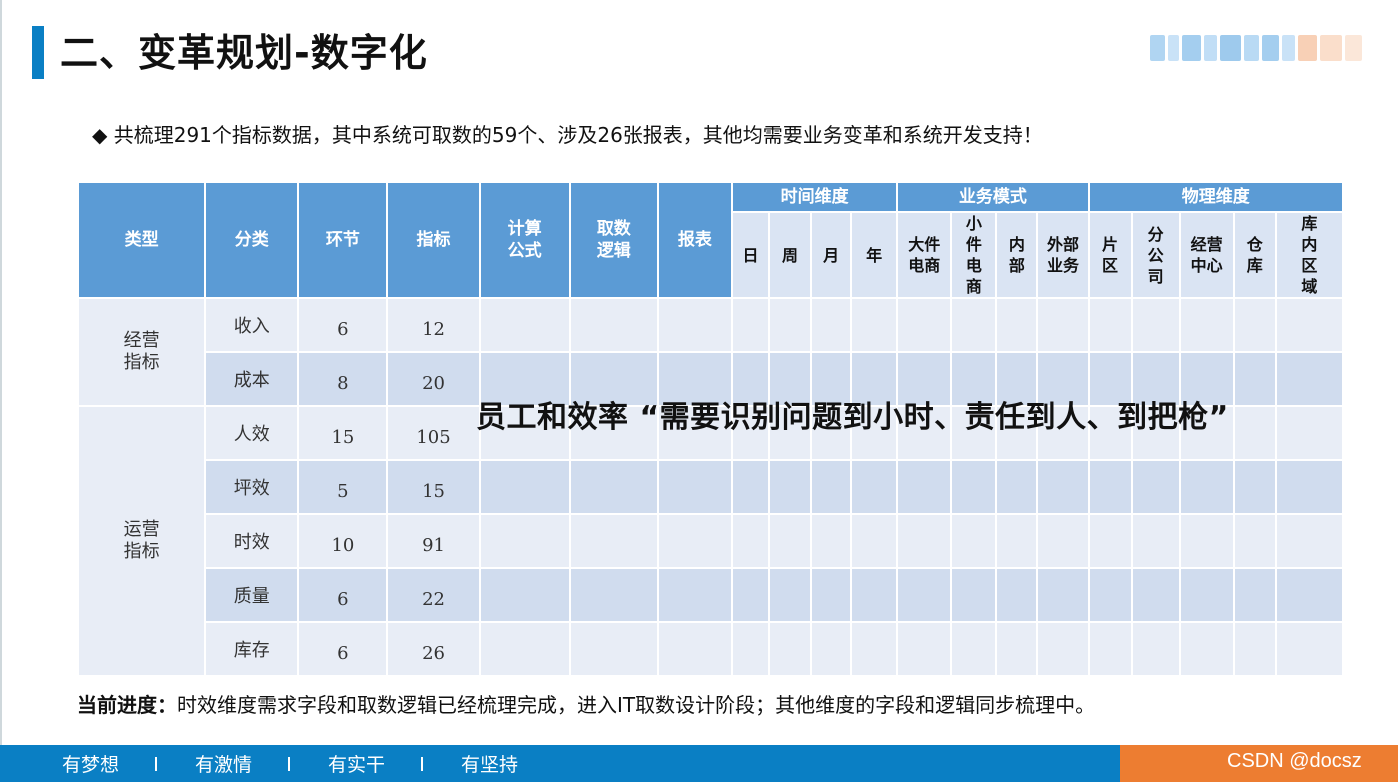  What do you see at coordinates (252, 433) in the screenshot?
I see `category-cell: 人效` at bounding box center [252, 433].